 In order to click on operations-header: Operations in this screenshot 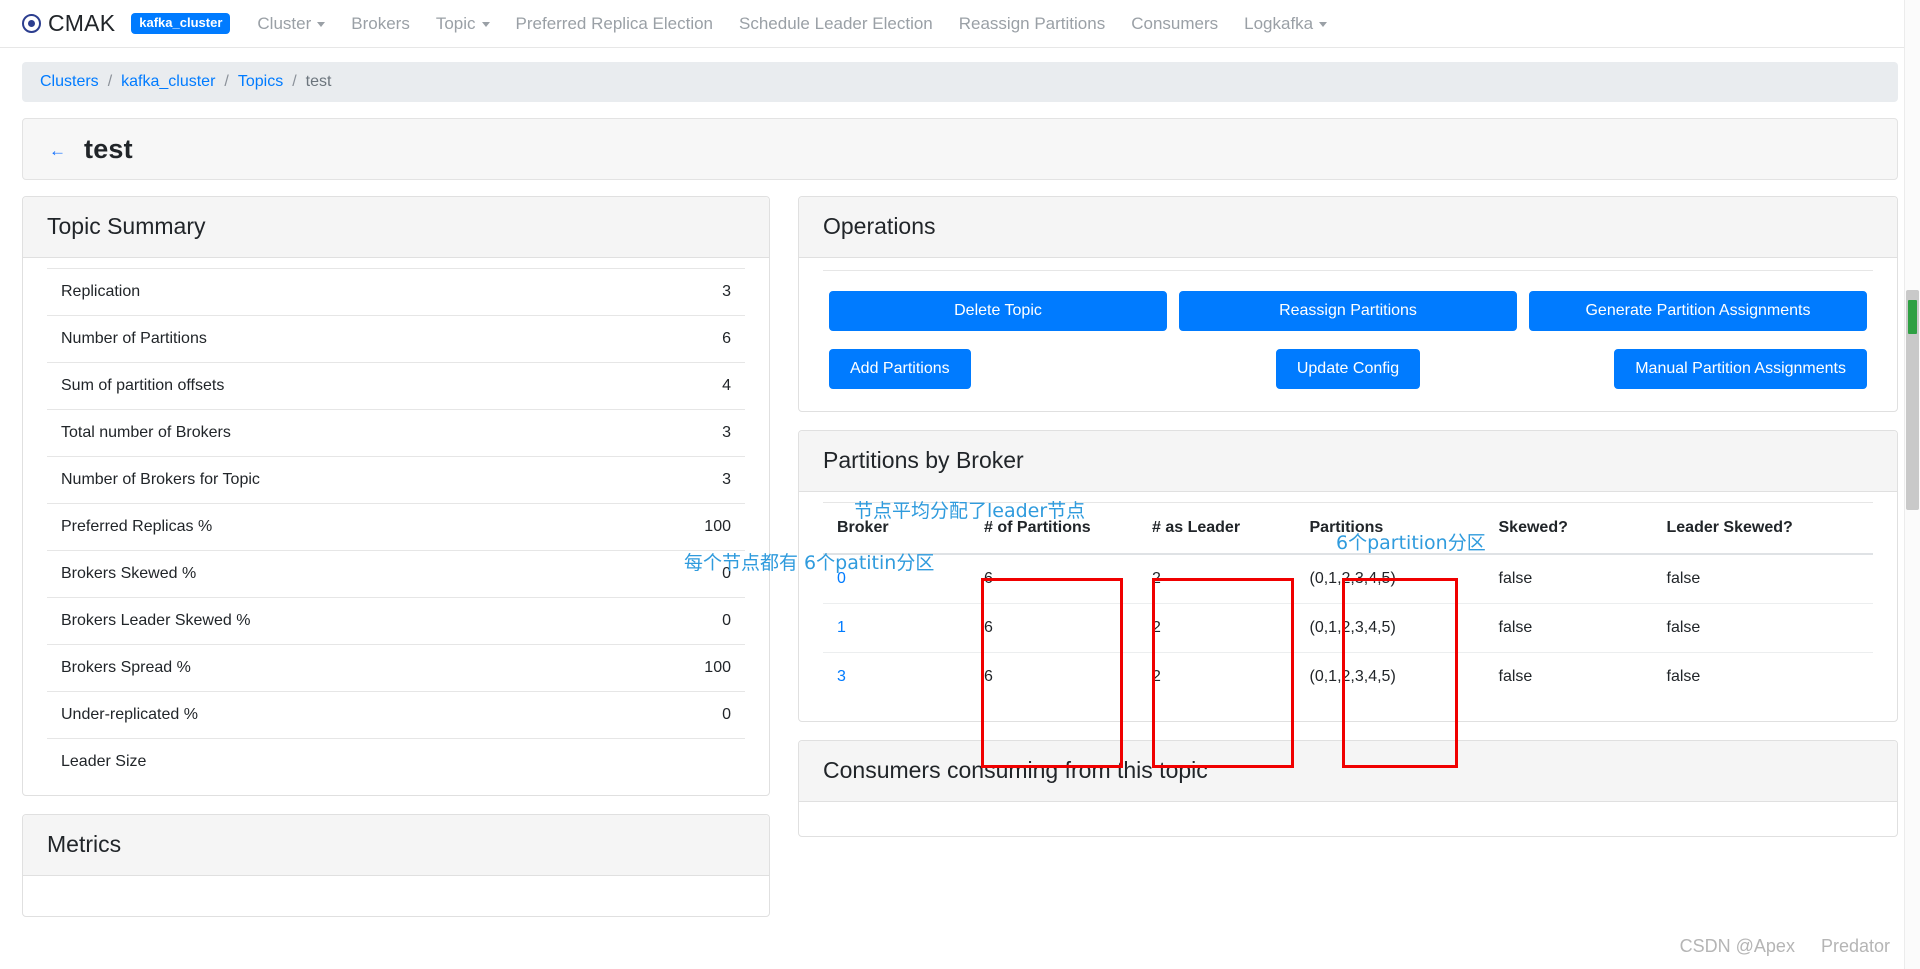, I will do `click(1348, 227)`.